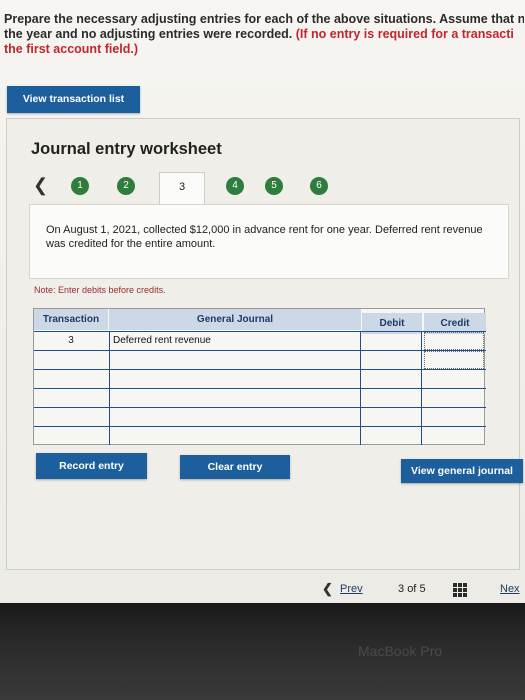  Describe the element at coordinates (182, 188) in the screenshot. I see `step-3-active-tab: 3` at that location.